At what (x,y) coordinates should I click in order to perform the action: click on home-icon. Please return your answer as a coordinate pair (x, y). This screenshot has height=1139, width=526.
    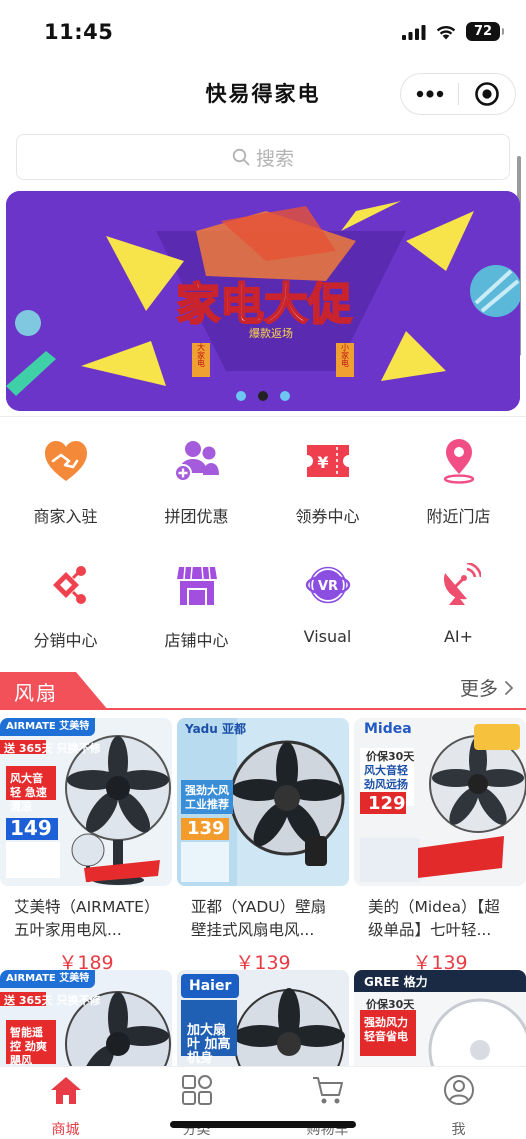
    Looking at the image, I should click on (65, 1090).